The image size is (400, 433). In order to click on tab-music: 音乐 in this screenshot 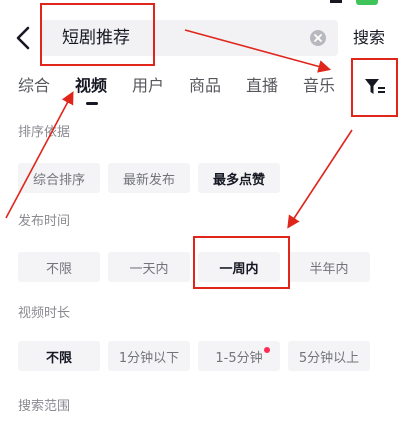, I will do `click(319, 86)`.